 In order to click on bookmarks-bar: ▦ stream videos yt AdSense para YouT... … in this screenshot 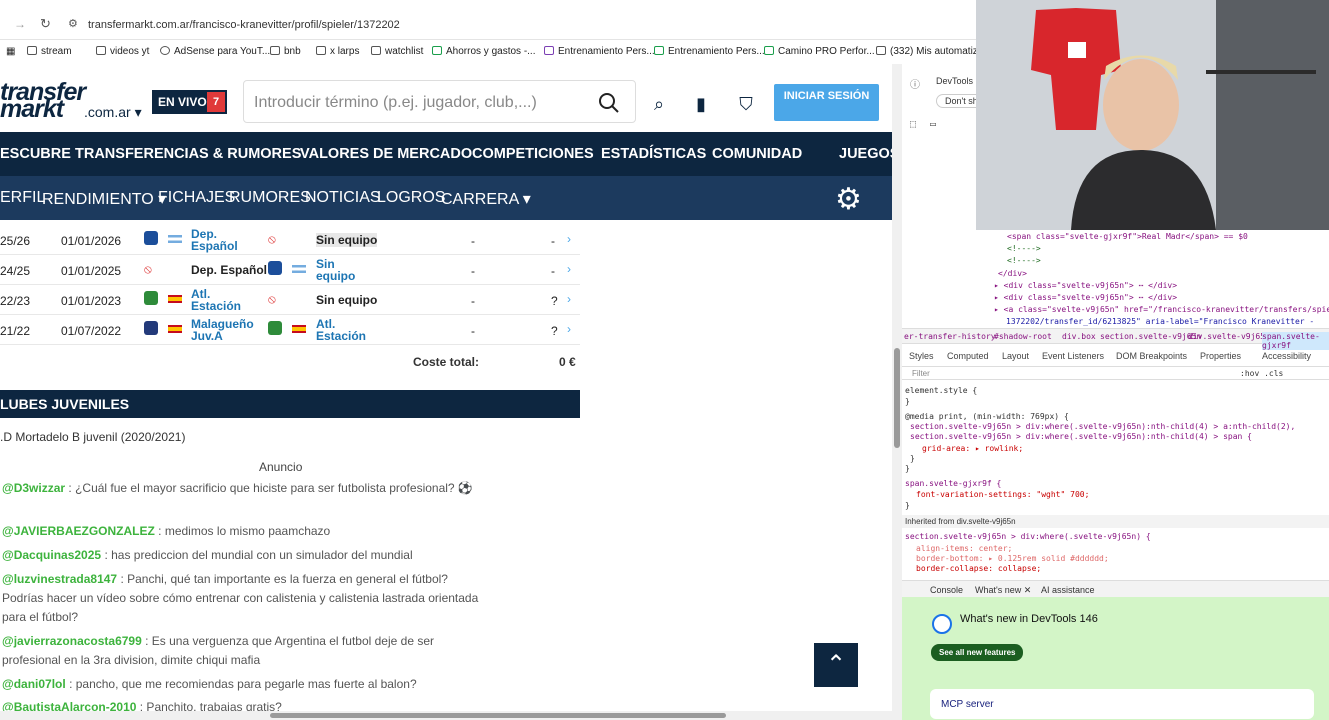, I will do `click(493, 52)`.